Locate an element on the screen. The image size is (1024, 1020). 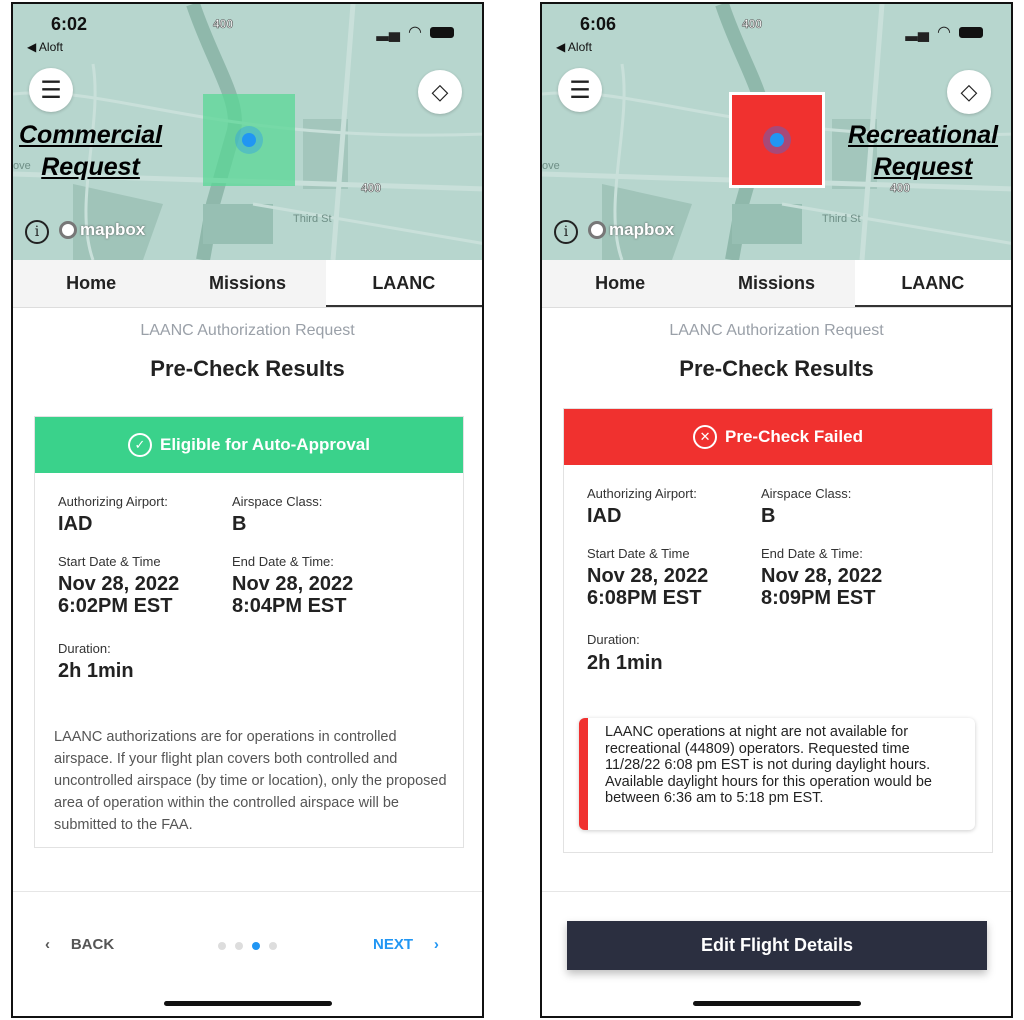
label-line: Commercial is located at coordinates (91, 135).